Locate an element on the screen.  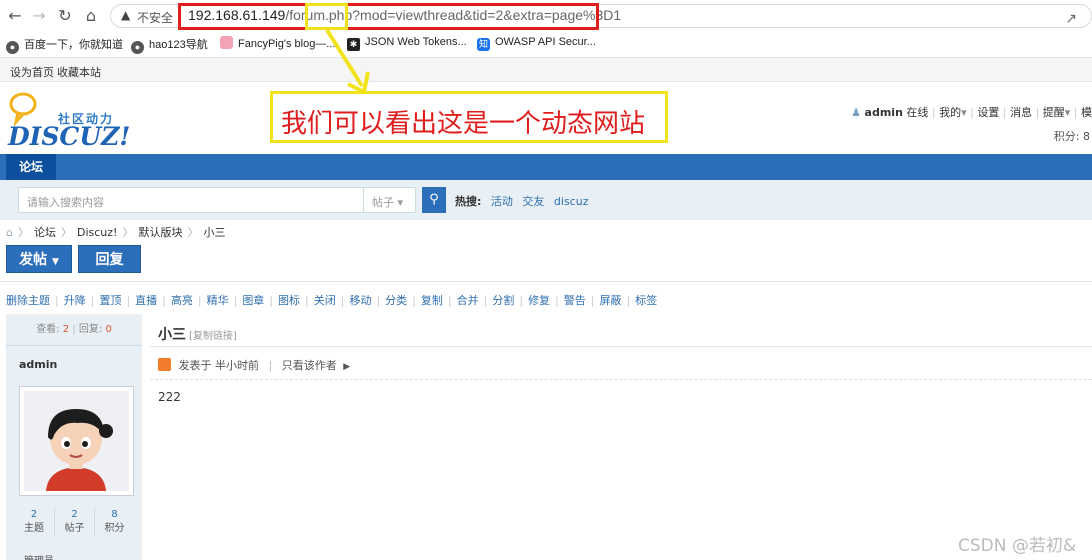
annotation-text: 我们可以看出这是一个动态网站 is located at coordinates (463, 124).